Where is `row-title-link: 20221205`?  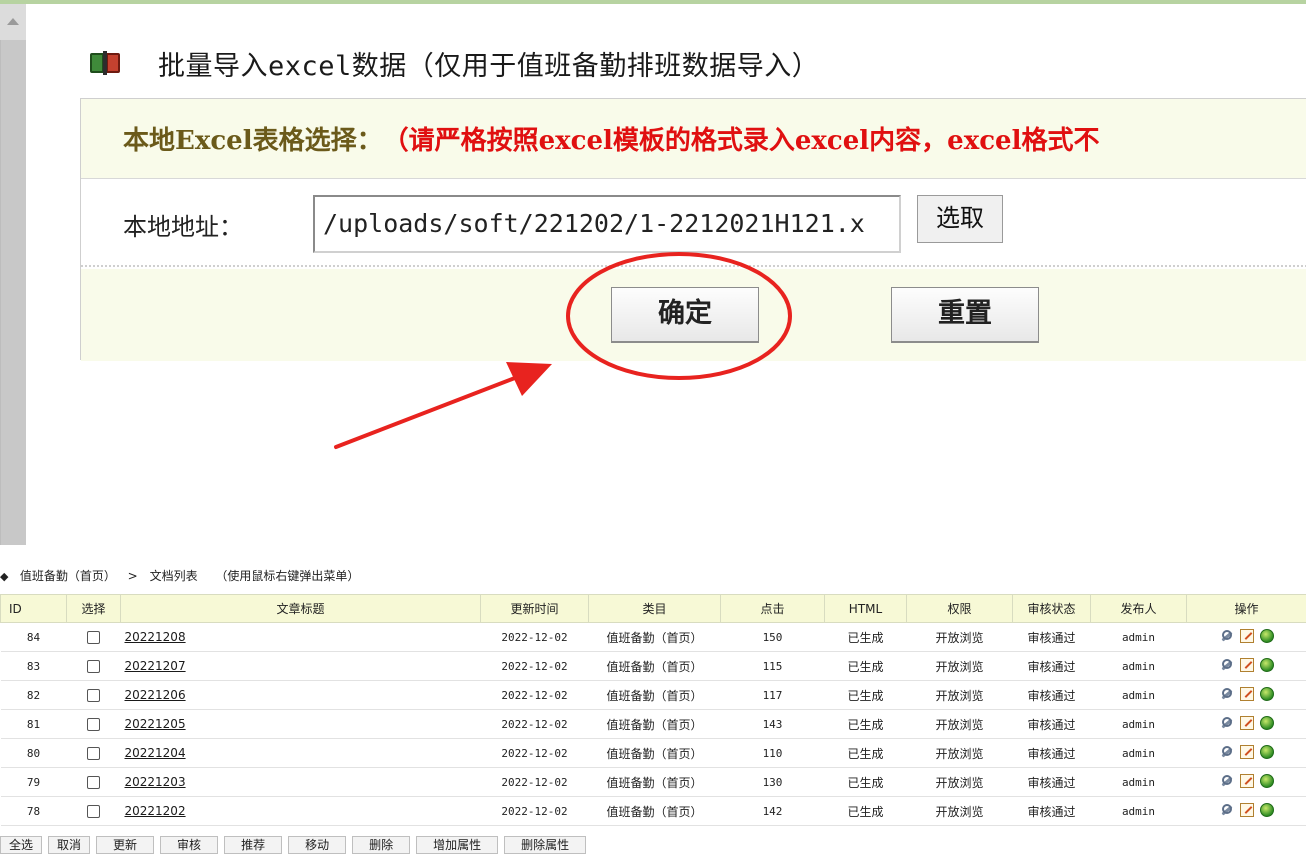 row-title-link: 20221205 is located at coordinates (155, 724).